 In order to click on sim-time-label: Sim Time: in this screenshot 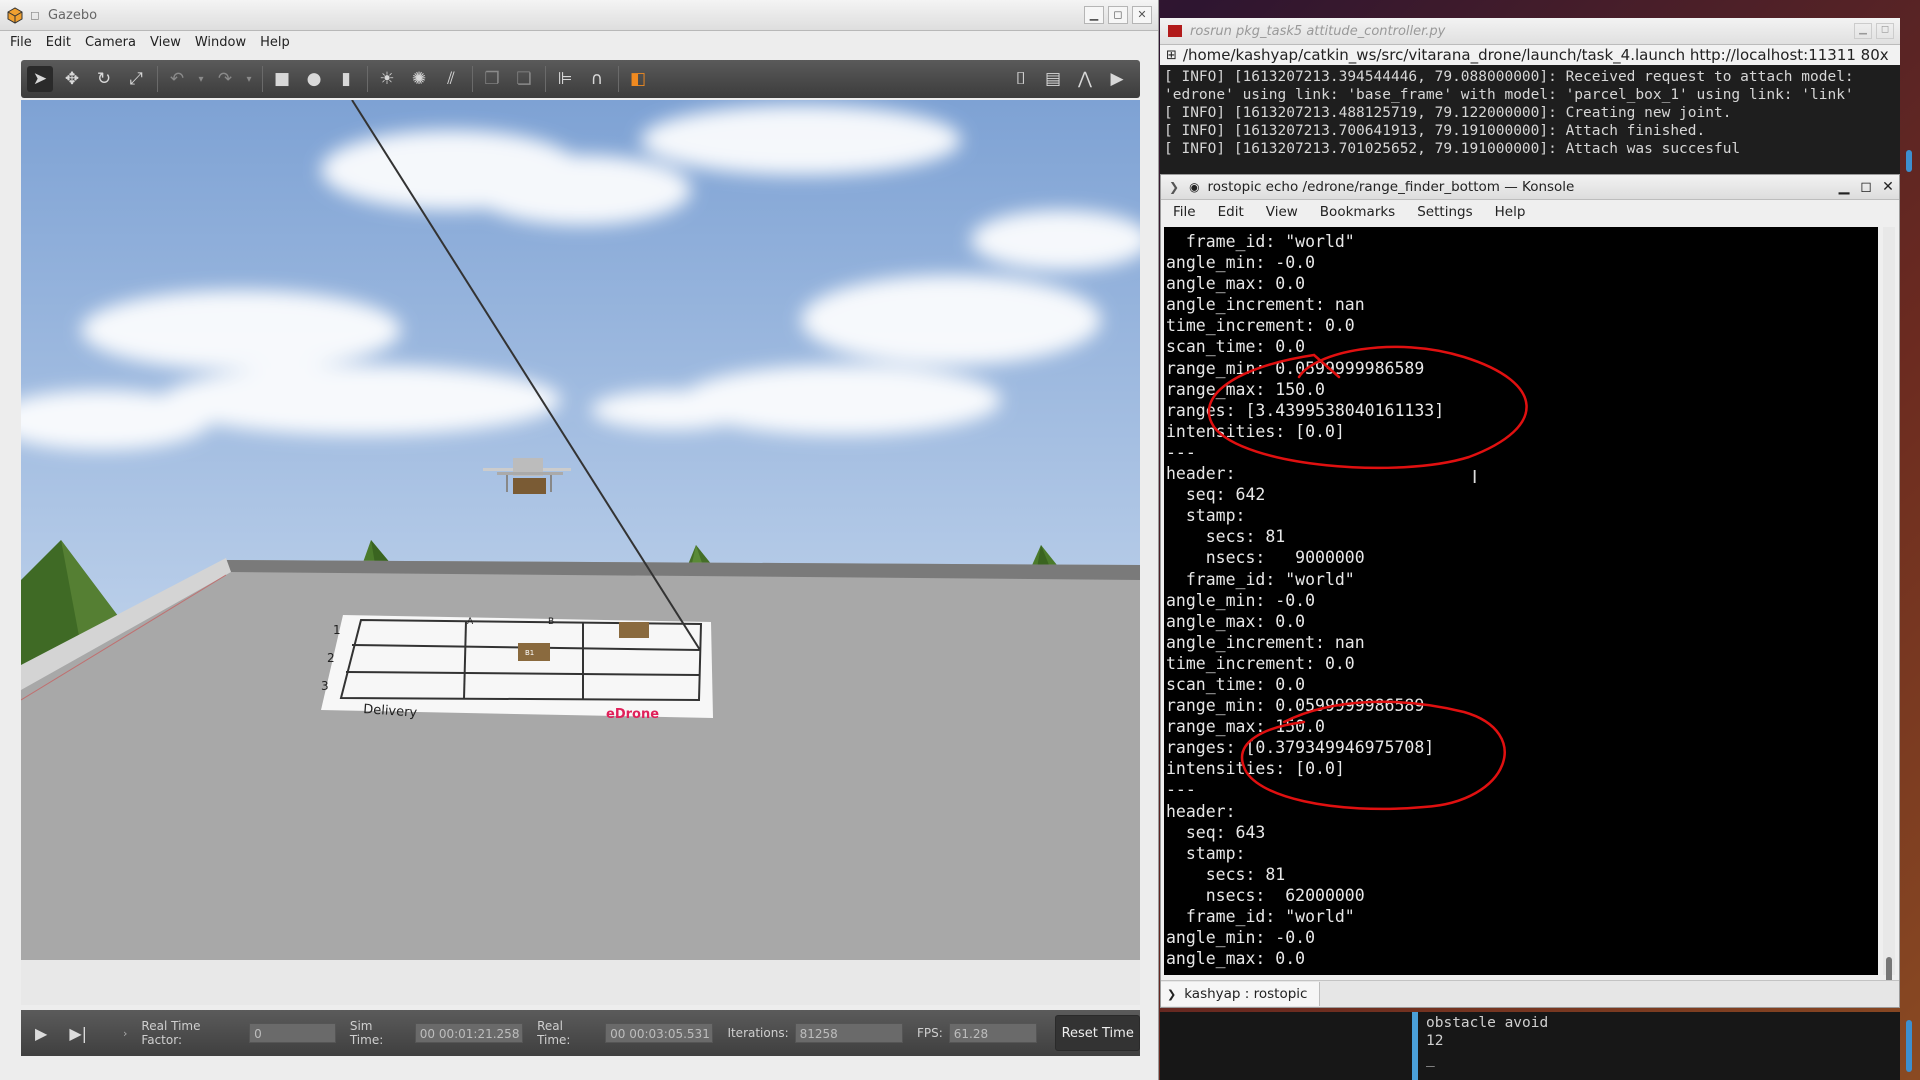, I will do `click(366, 1033)`.